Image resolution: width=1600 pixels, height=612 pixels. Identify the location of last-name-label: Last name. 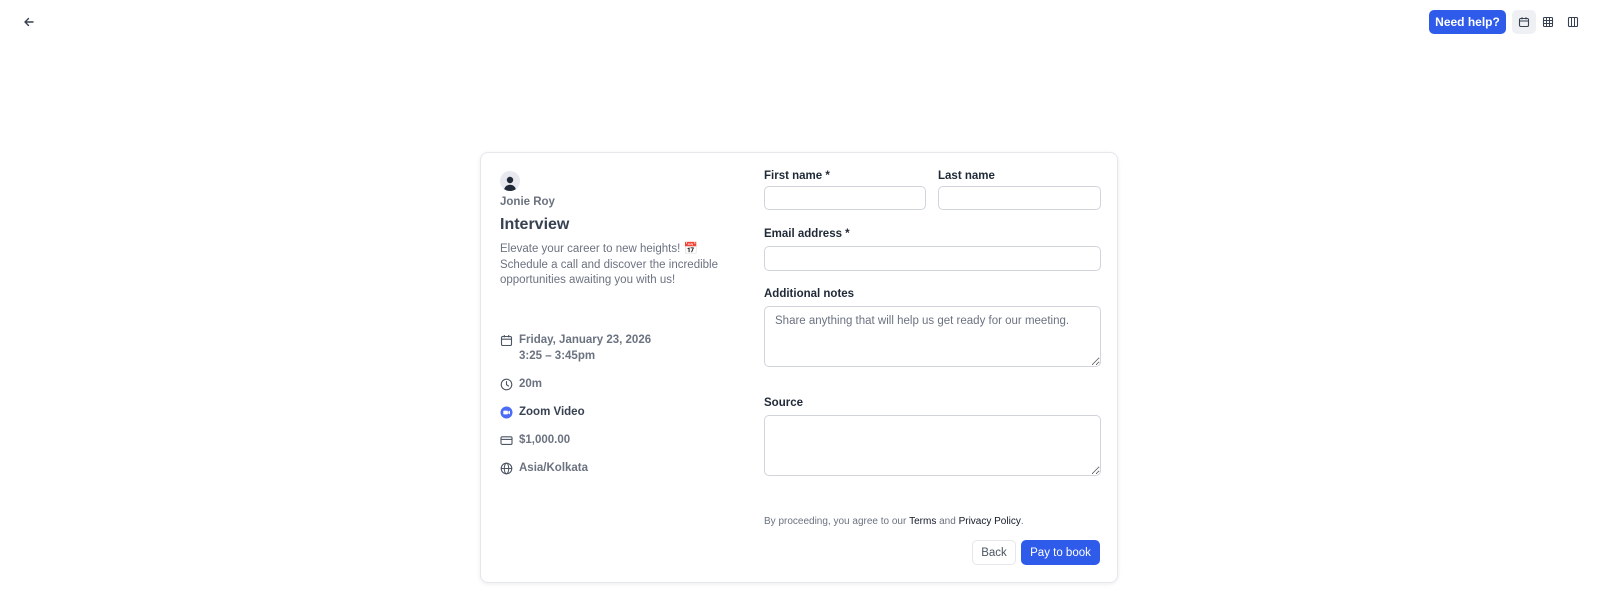
(966, 176).